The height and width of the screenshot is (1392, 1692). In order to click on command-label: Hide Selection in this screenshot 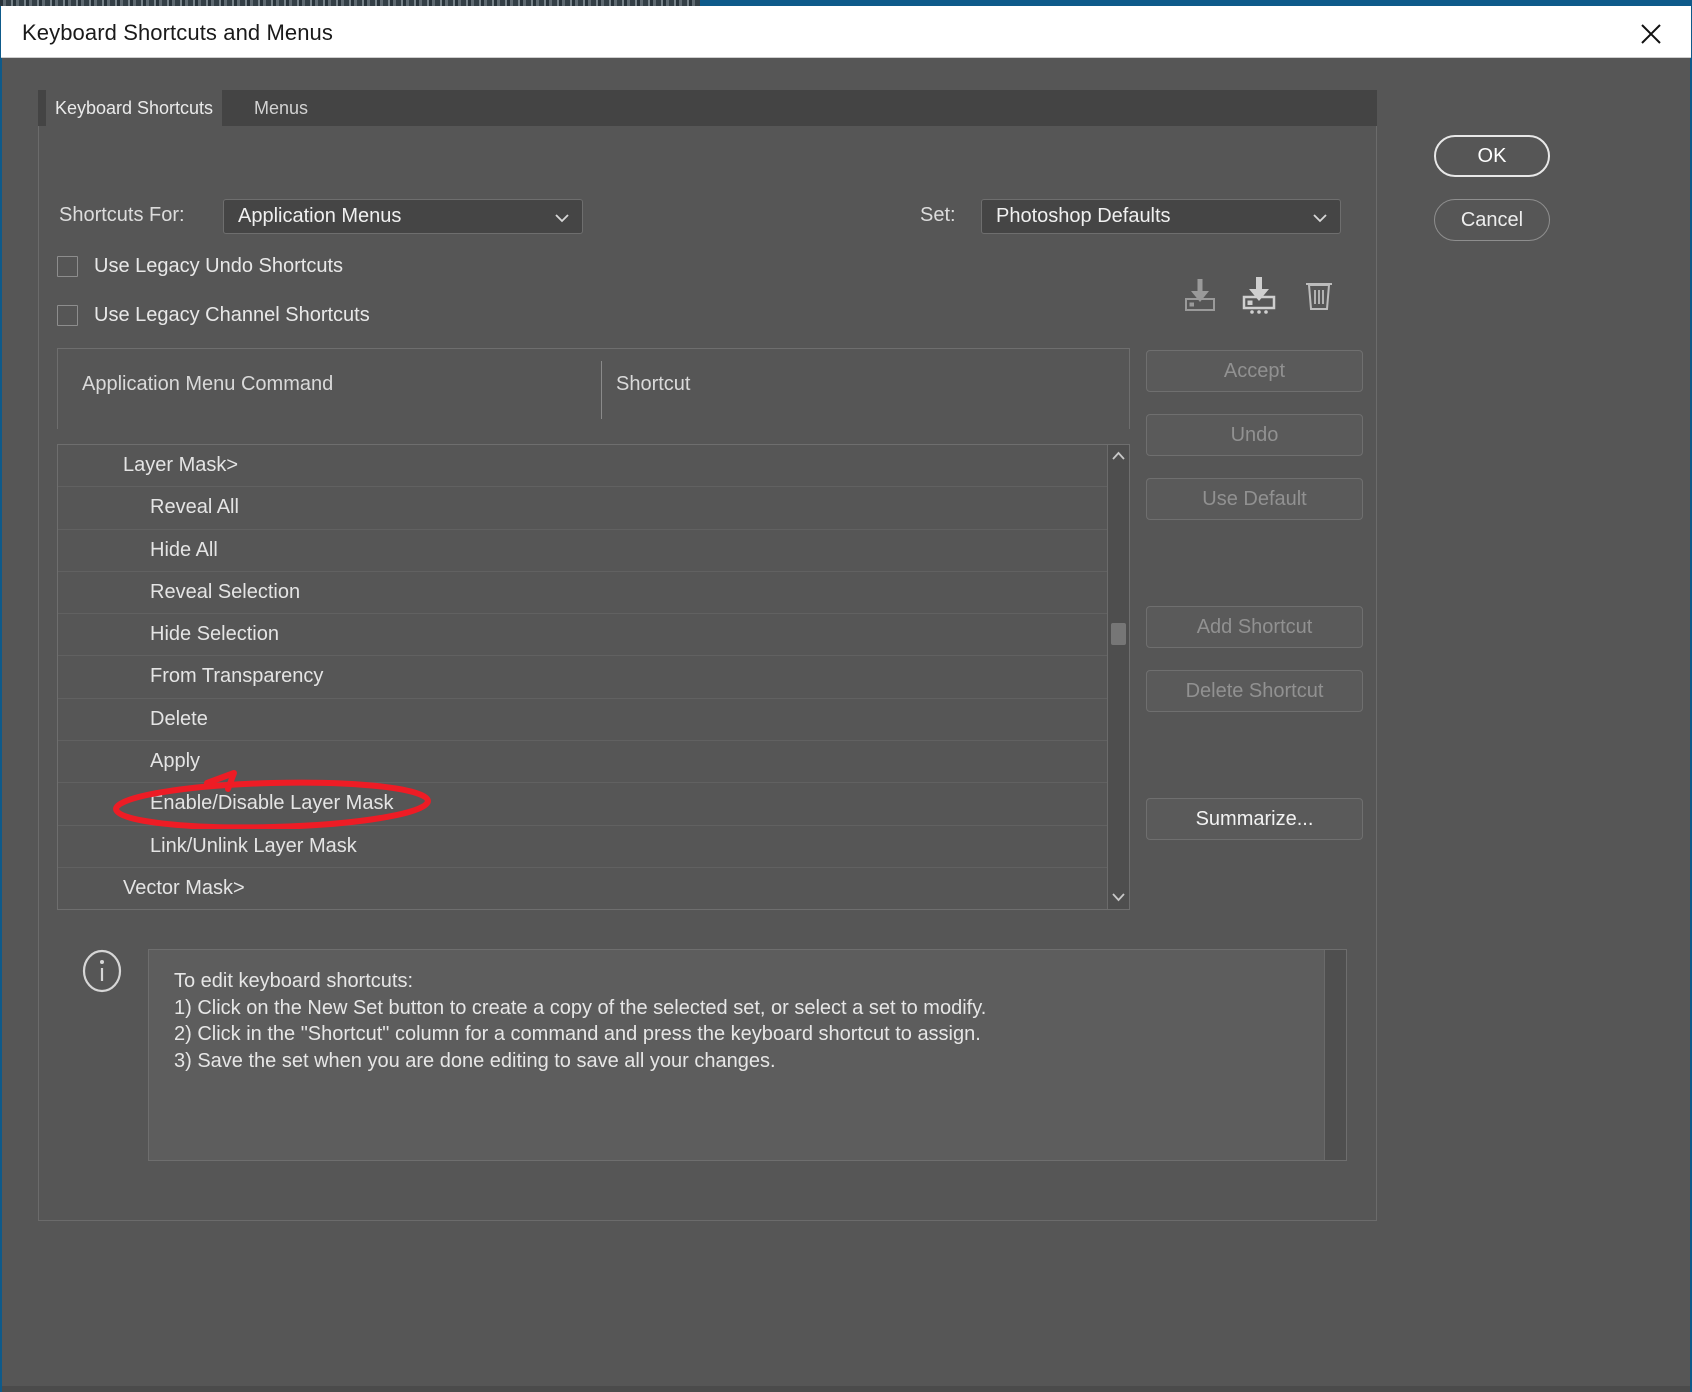, I will do `click(214, 634)`.